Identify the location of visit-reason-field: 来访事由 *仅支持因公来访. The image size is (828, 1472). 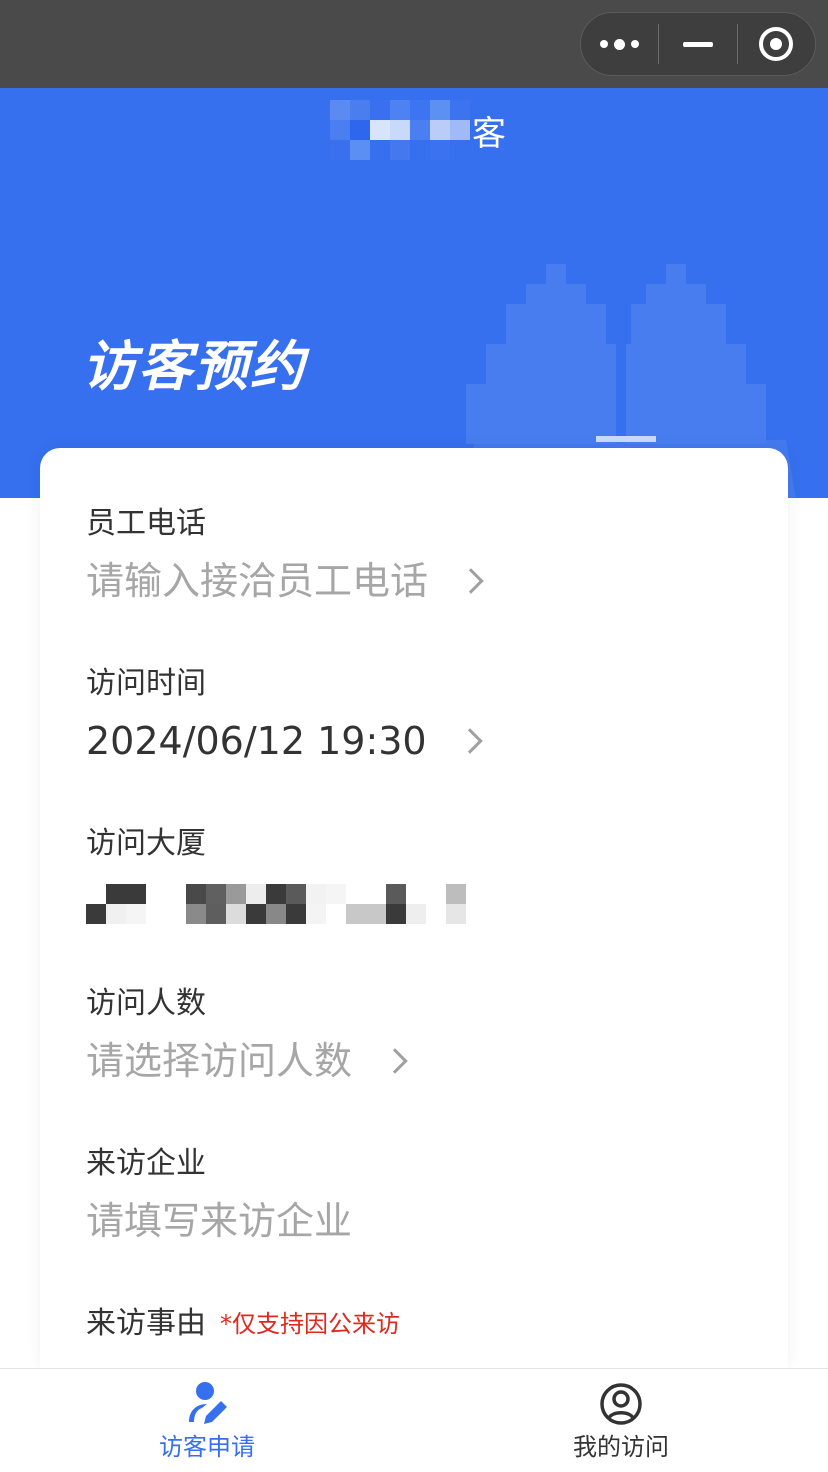
(243, 1324).